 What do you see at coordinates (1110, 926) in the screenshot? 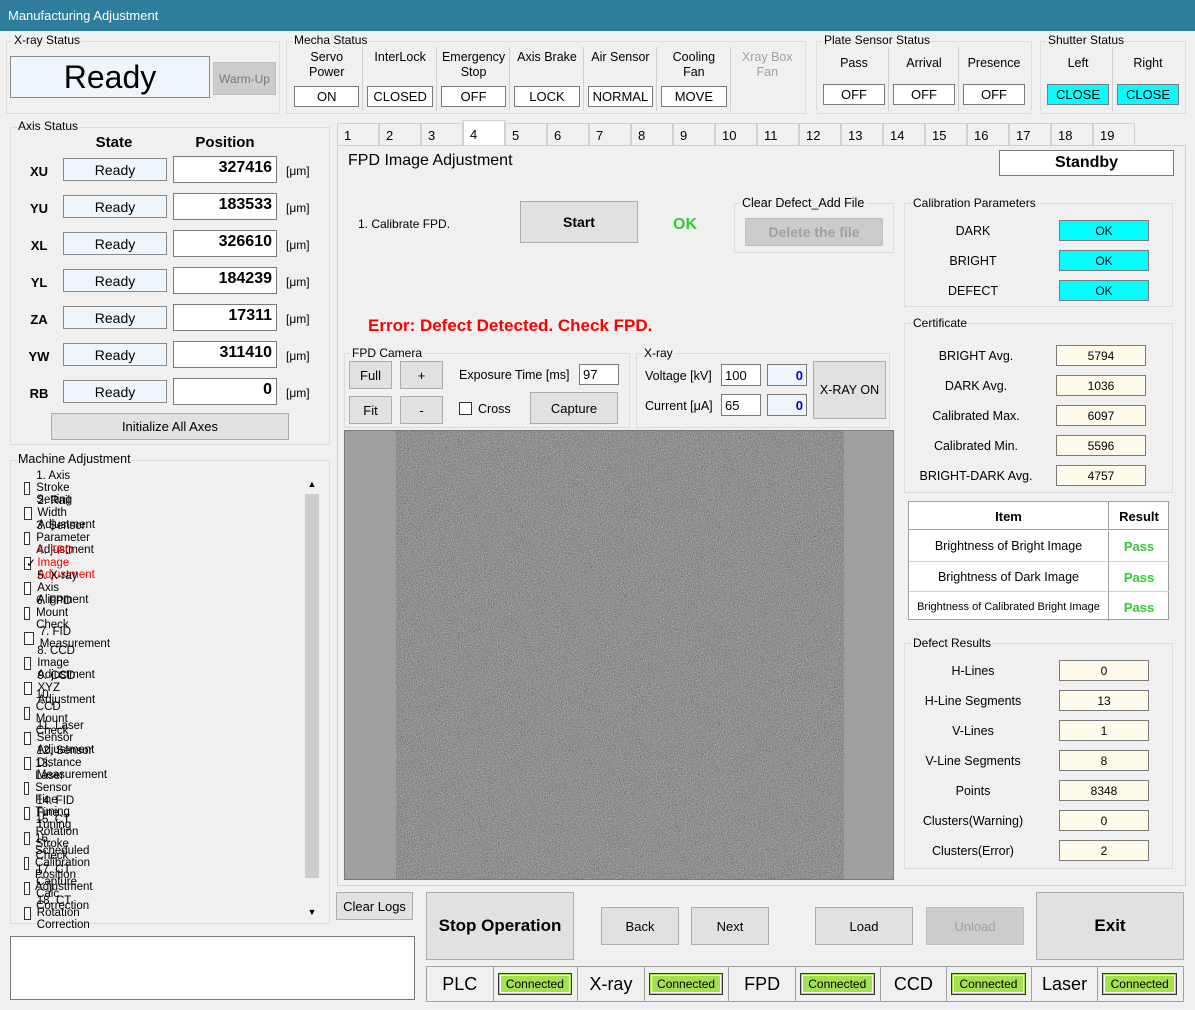
I see `exit-button: Exit` at bounding box center [1110, 926].